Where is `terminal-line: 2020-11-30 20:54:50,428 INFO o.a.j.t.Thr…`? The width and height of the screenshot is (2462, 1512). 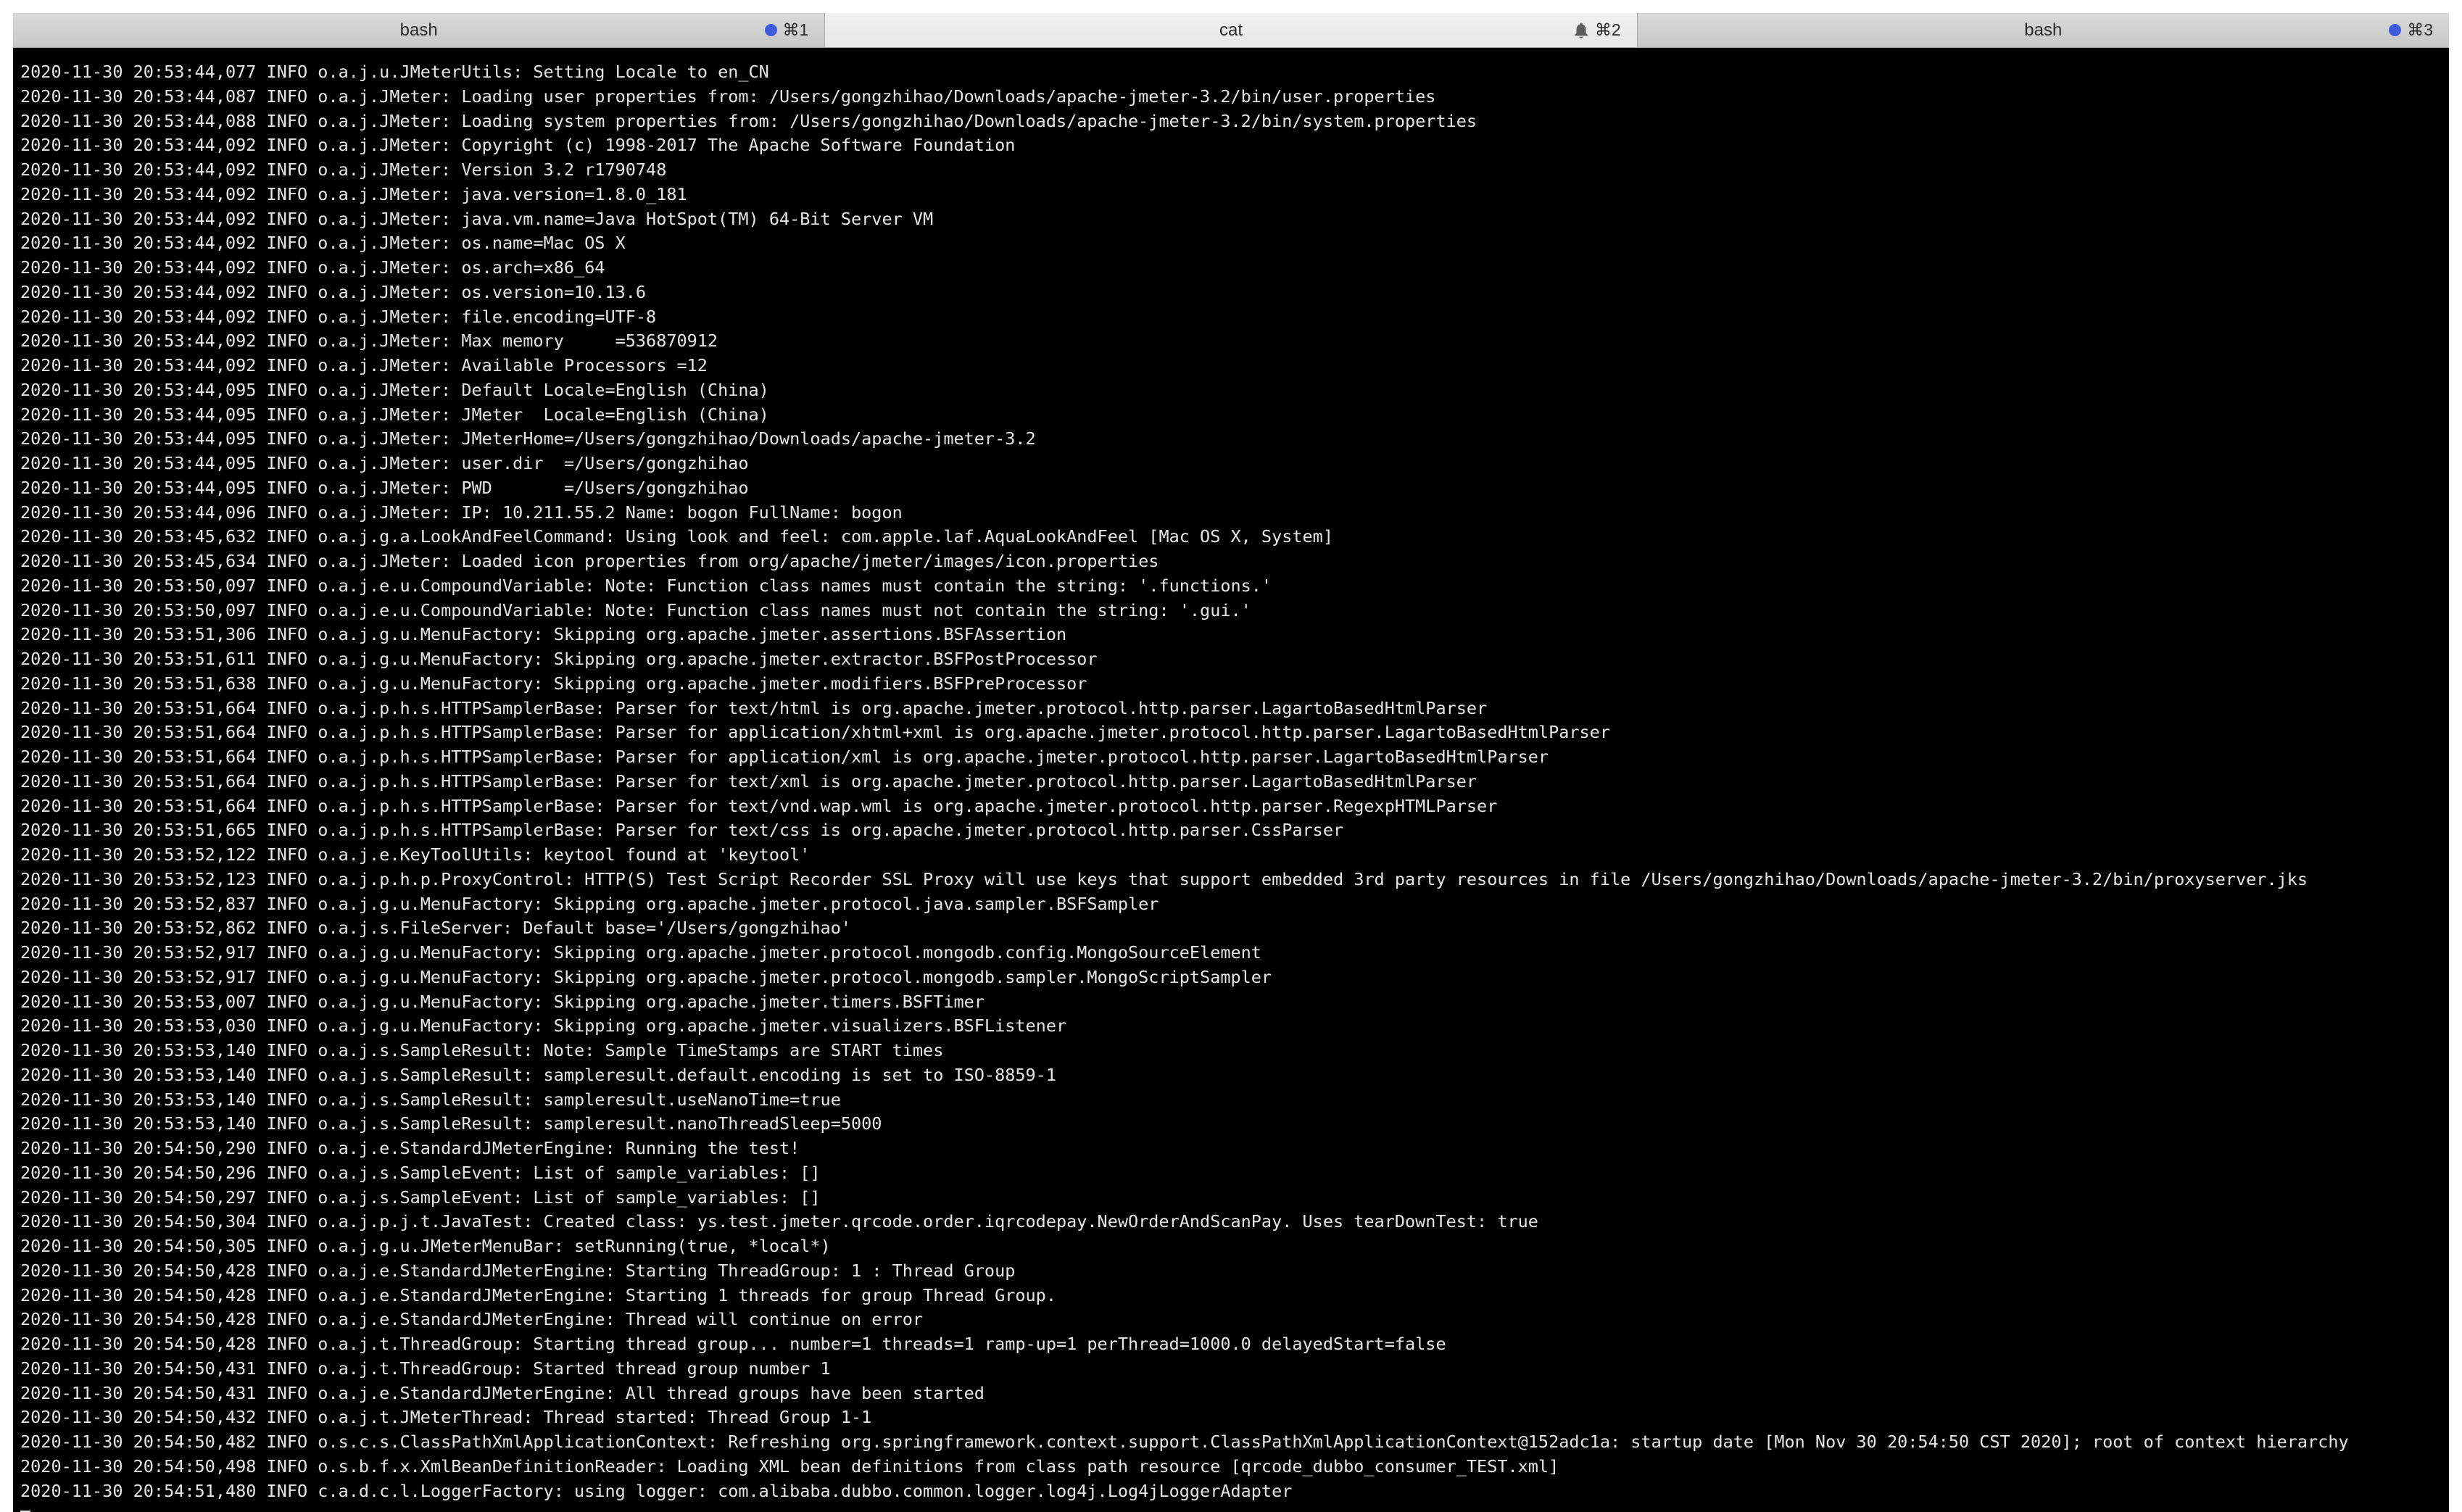 terminal-line: 2020-11-30 20:54:50,428 INFO o.a.j.t.Thr… is located at coordinates (733, 1344).